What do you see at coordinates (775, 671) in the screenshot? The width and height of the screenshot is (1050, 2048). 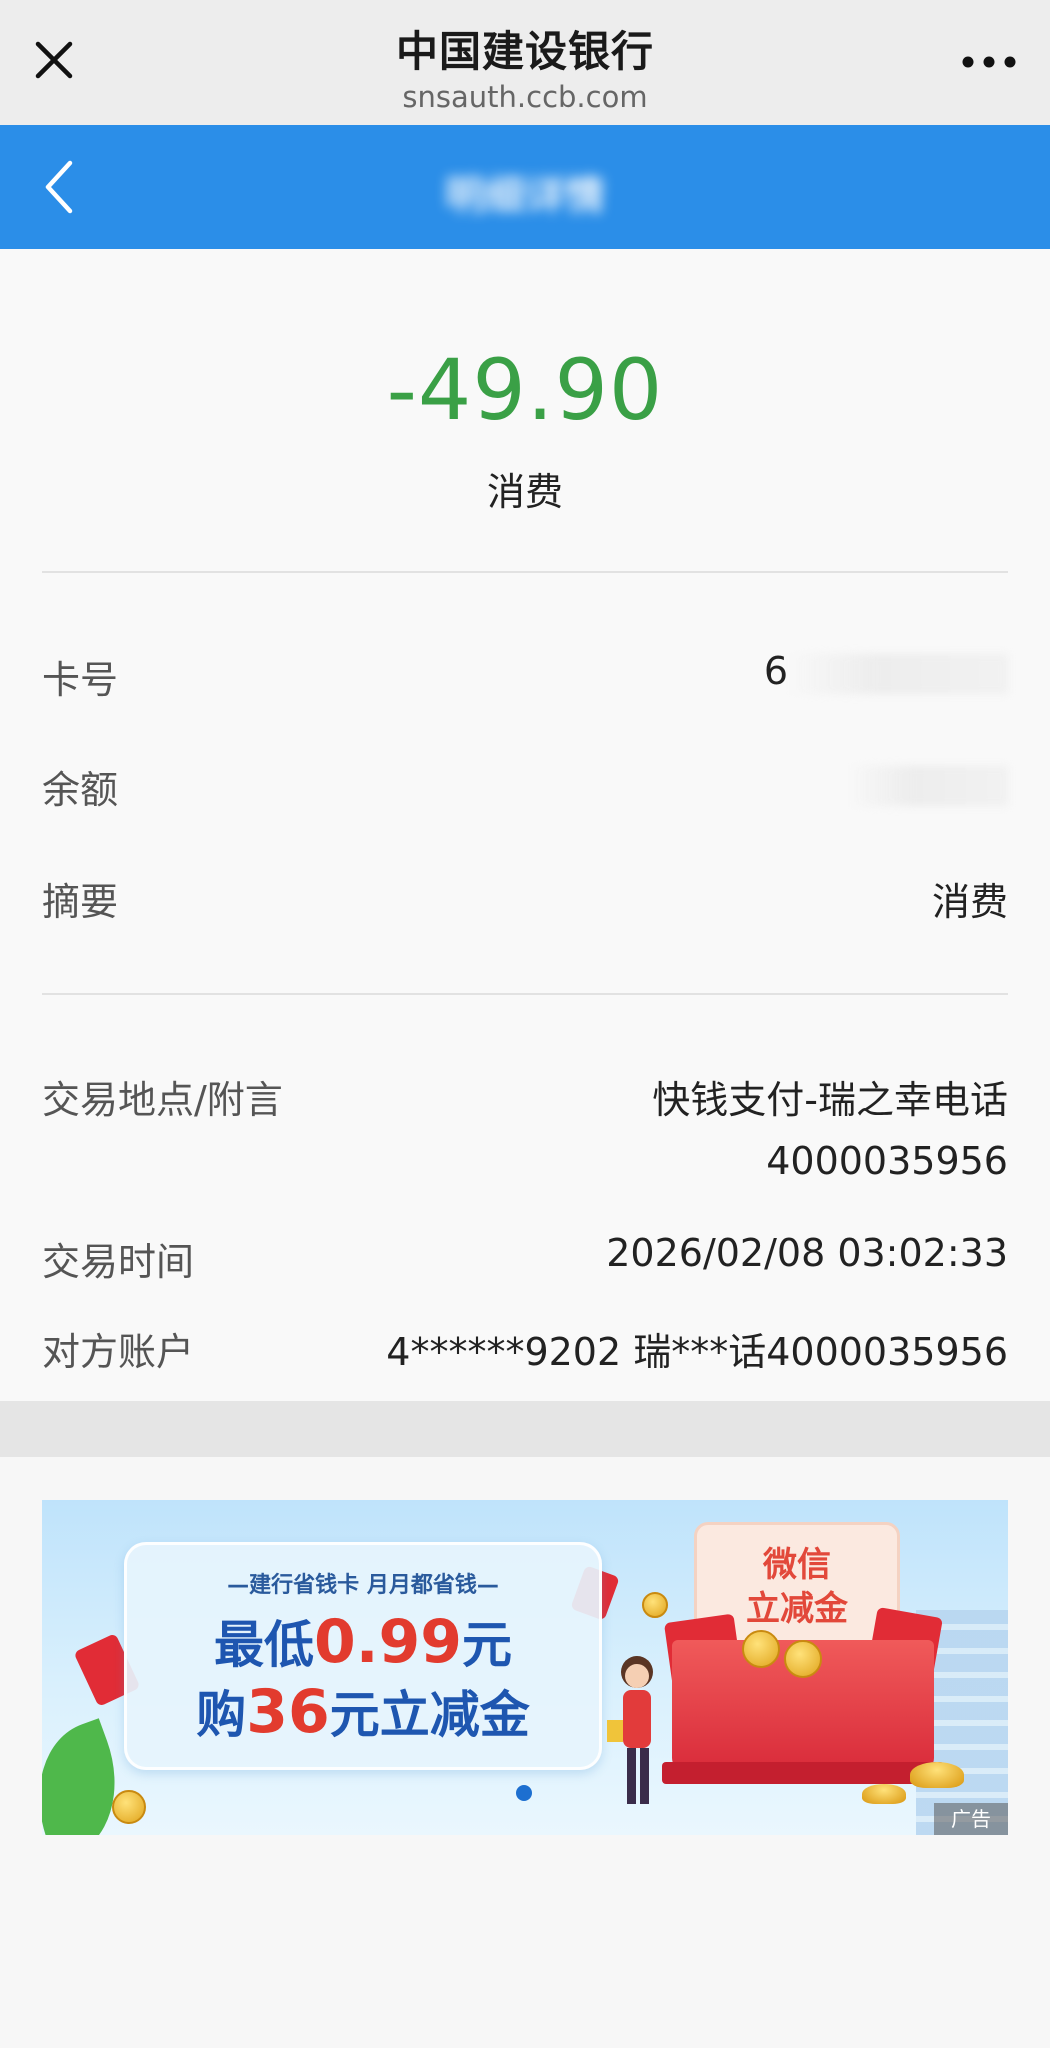 I see `card-number-visible: 6` at bounding box center [775, 671].